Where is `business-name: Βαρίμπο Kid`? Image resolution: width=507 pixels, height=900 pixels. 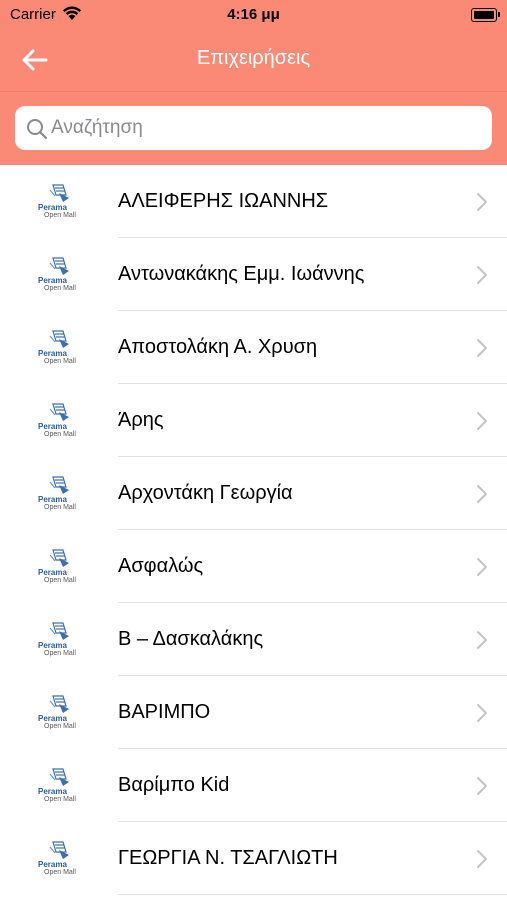 business-name: Βαρίμπο Kid is located at coordinates (174, 785).